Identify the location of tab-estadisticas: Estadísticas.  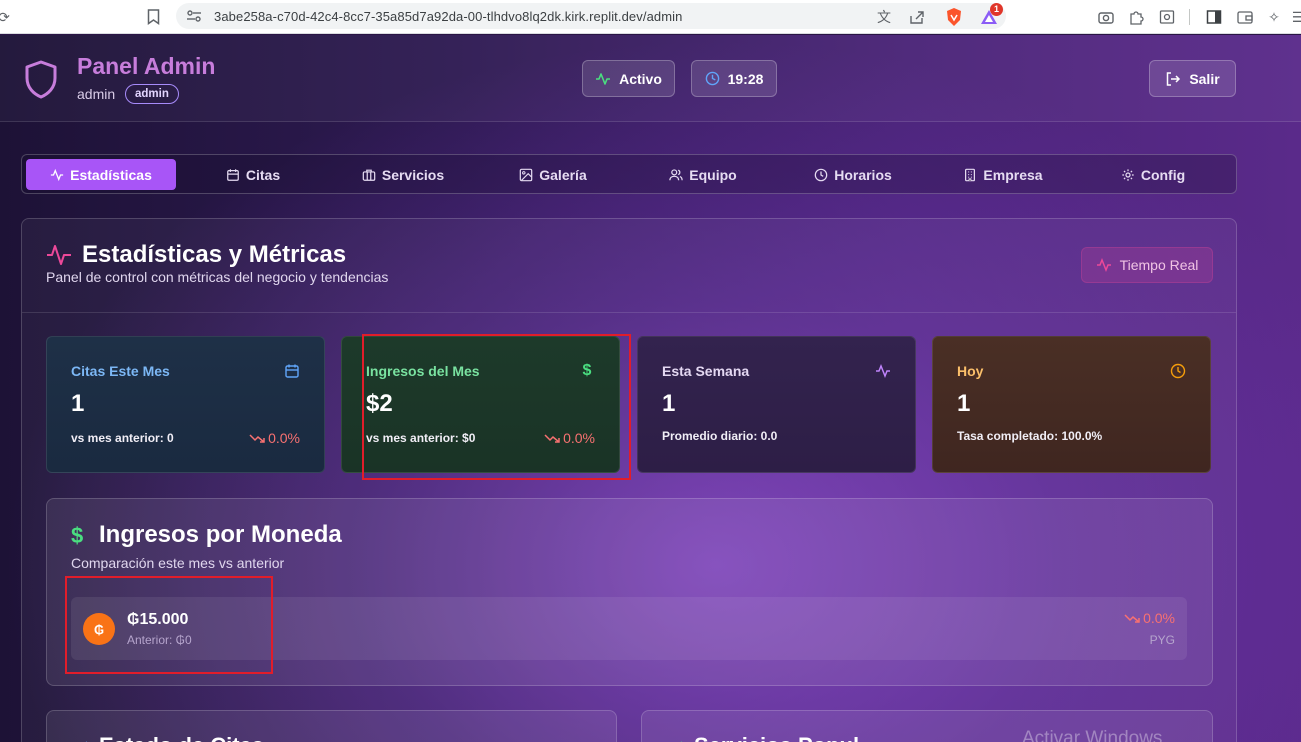
(101, 174).